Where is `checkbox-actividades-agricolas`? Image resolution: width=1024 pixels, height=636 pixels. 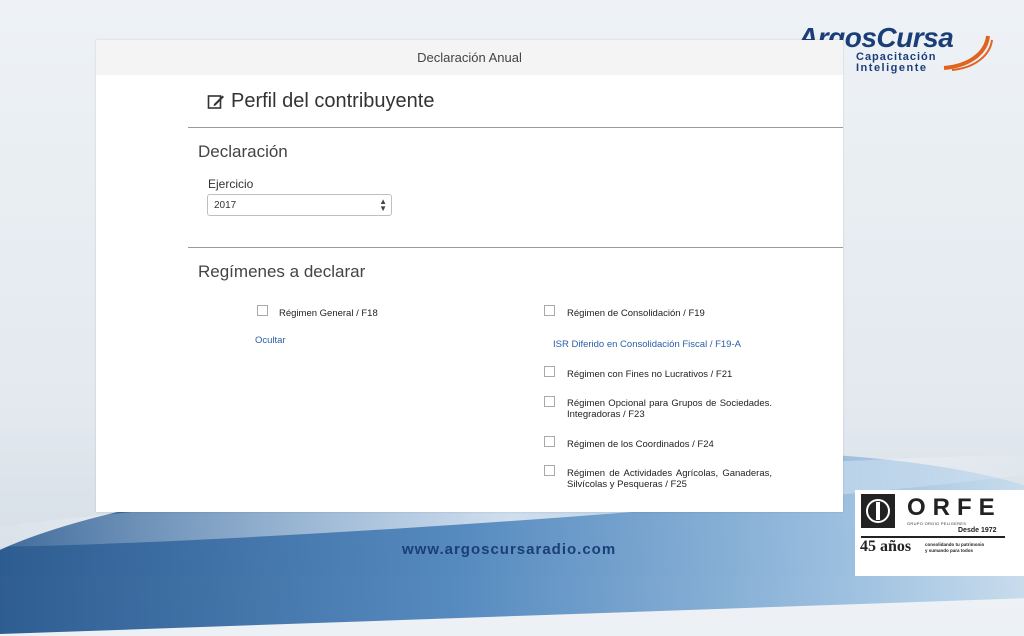
checkbox-actividades-agricolas is located at coordinates (549, 470).